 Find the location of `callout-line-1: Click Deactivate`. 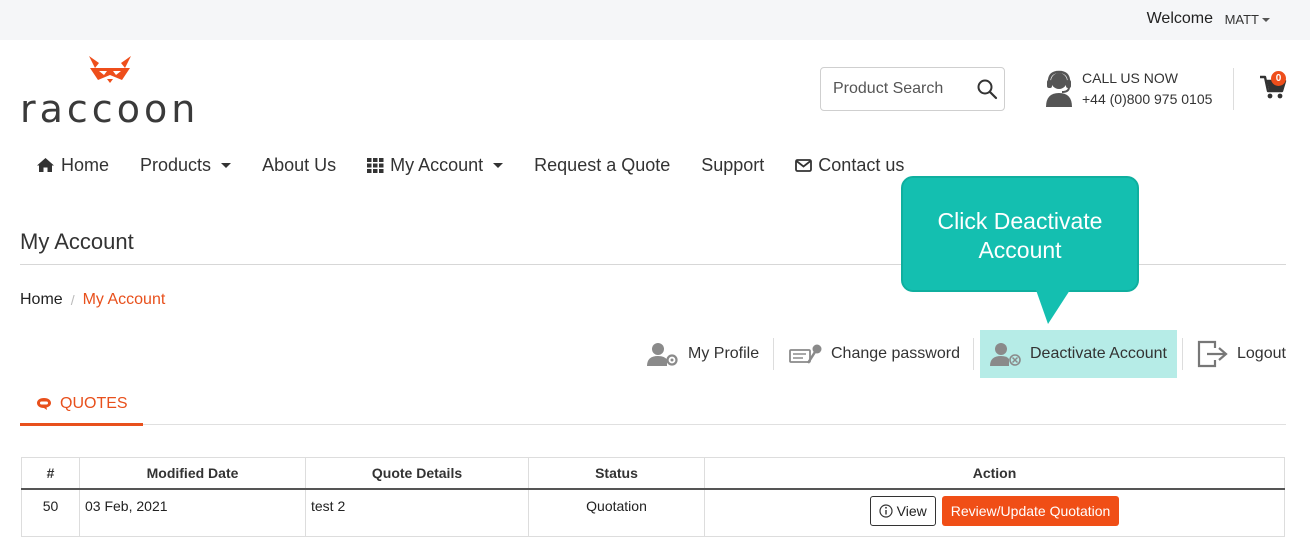

callout-line-1: Click Deactivate is located at coordinates (1020, 221).